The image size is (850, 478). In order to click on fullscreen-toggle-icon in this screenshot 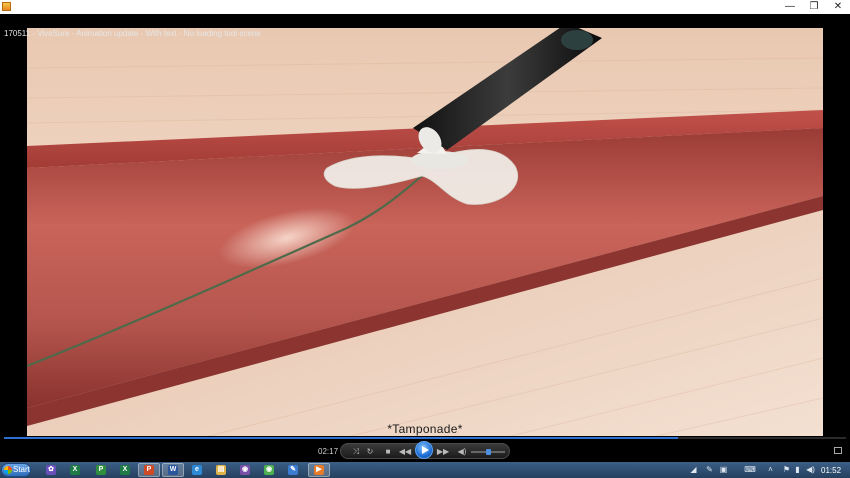, I will do `click(838, 450)`.